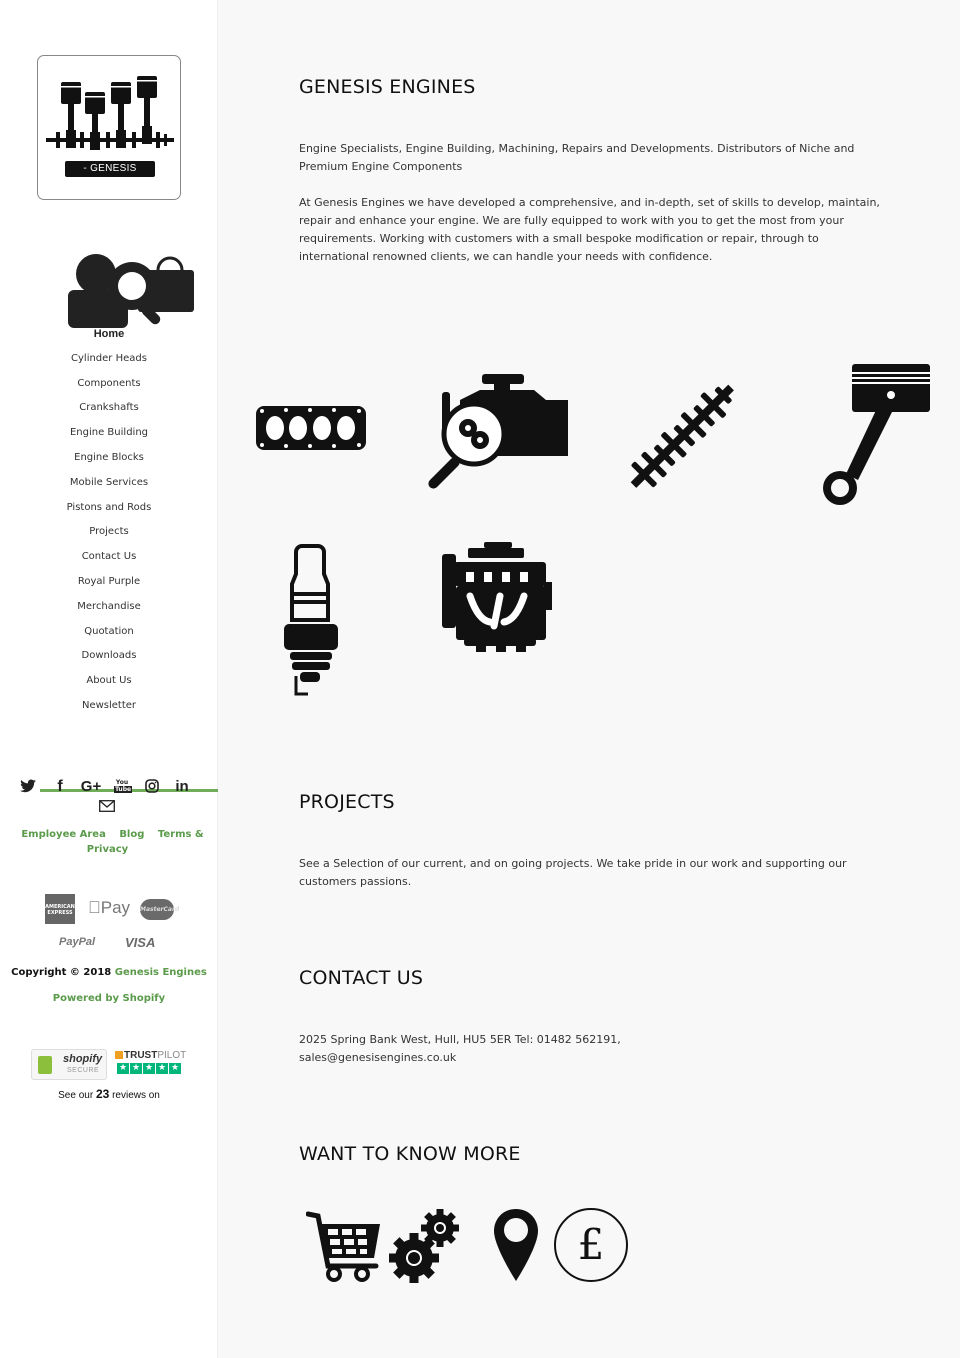 This screenshot has width=960, height=1358. I want to click on shopify-badge-title: shopify, so click(83, 1059).